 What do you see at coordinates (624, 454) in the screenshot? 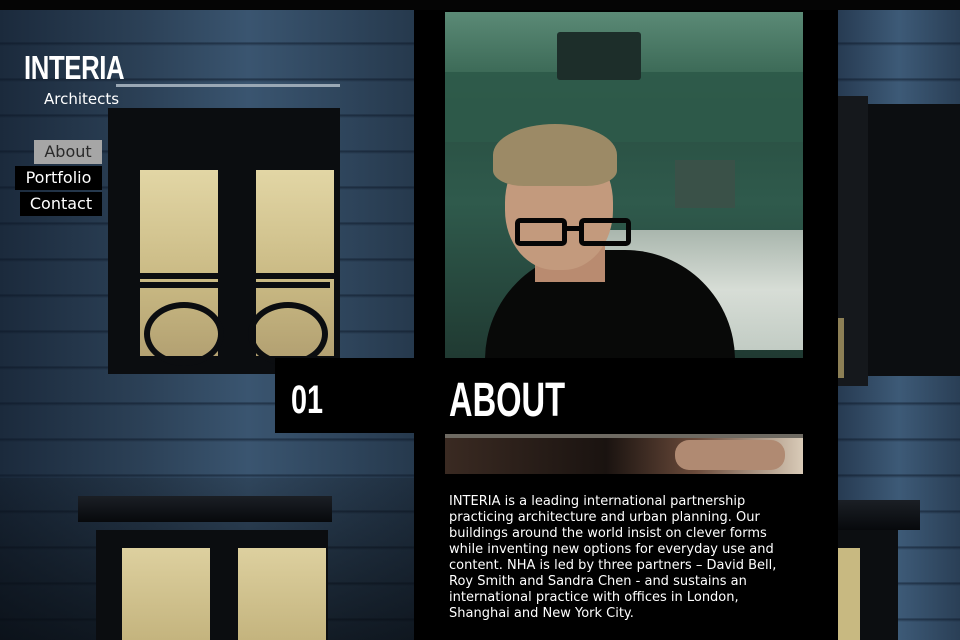
I see `portrait-photo-lower-strip` at bounding box center [624, 454].